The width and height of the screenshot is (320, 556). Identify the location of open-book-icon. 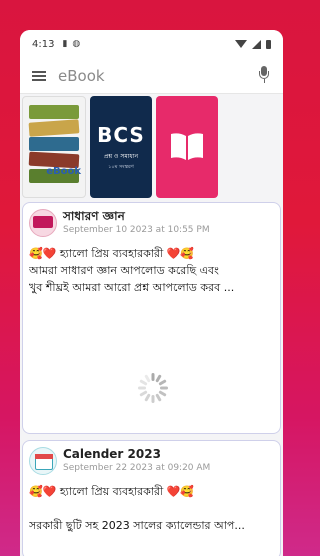
(187, 146).